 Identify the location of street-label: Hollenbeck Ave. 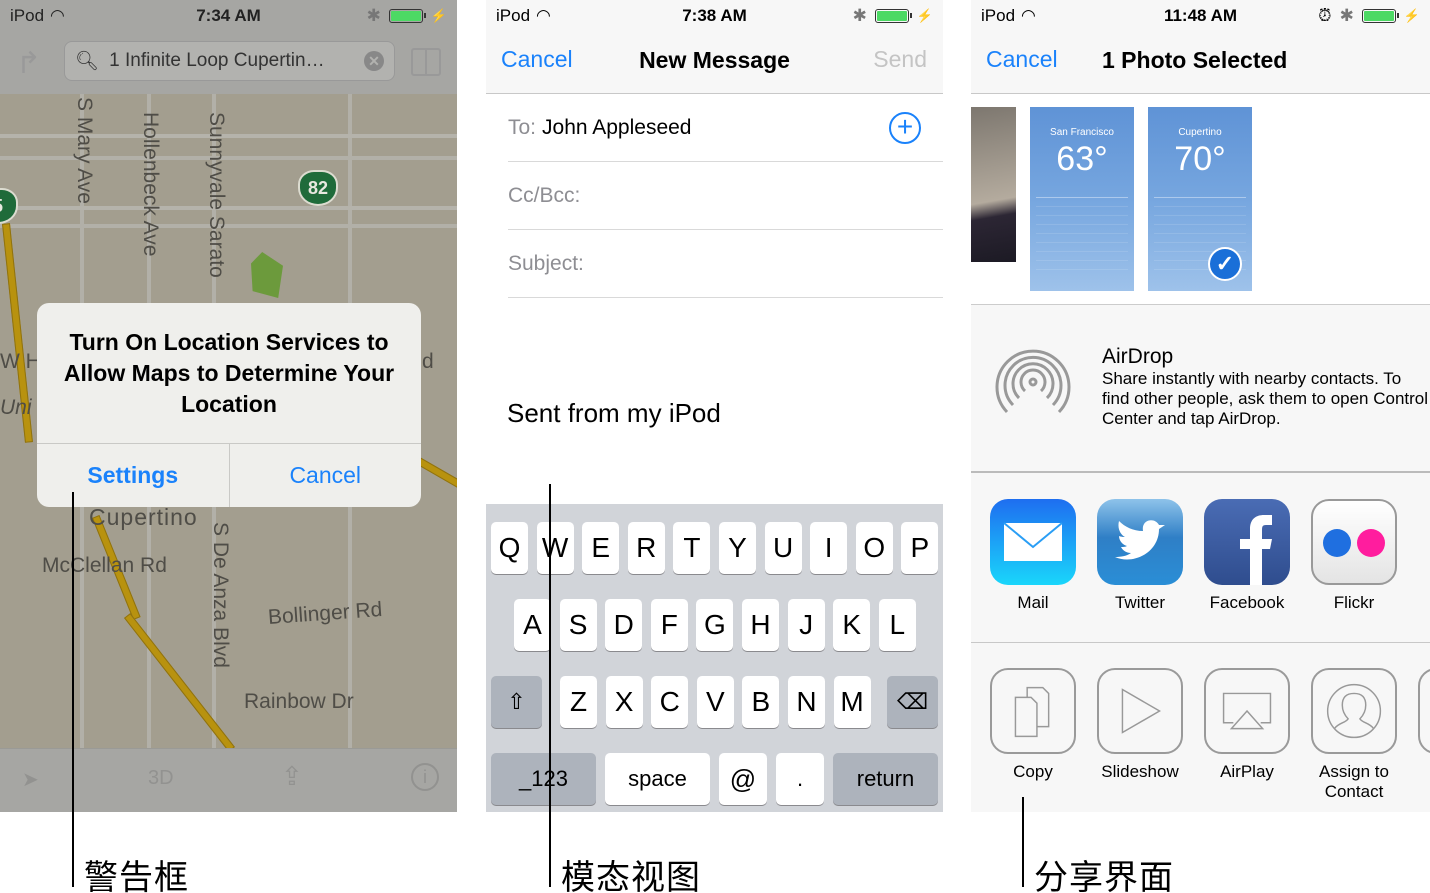
(150, 184).